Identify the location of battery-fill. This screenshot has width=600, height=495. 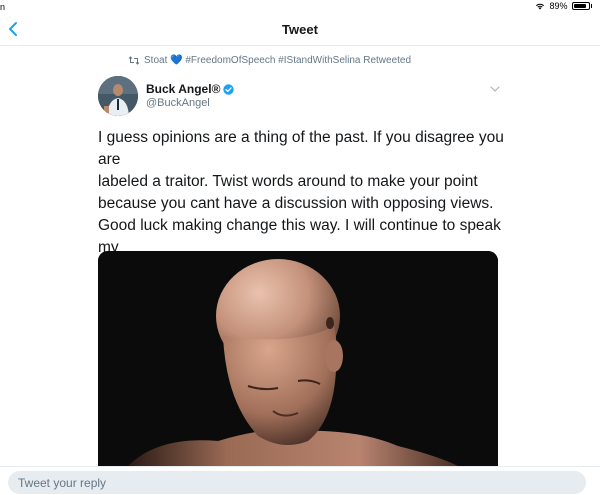
(579, 6).